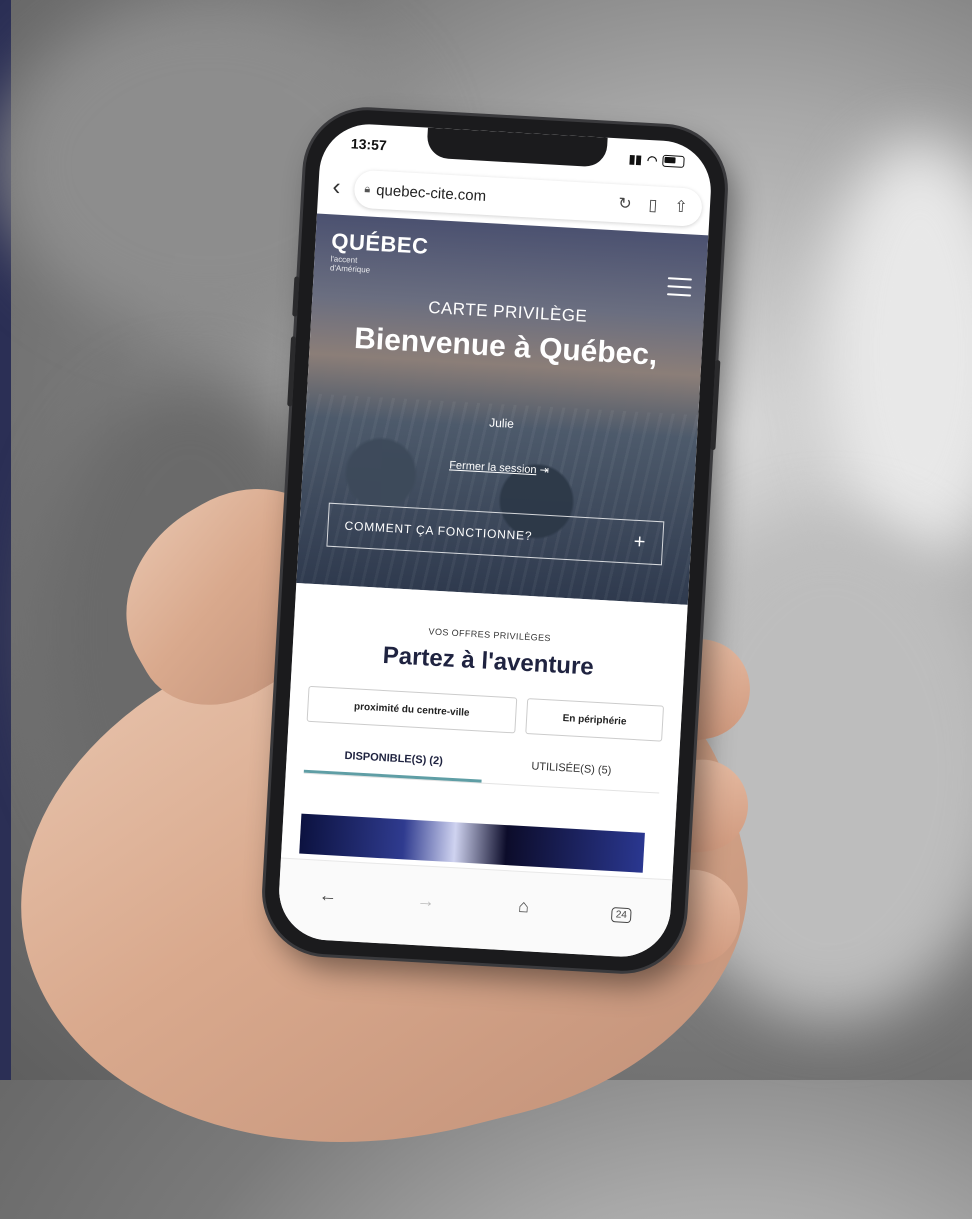 Image resolution: width=972 pixels, height=1219 pixels. Describe the element at coordinates (679, 287) in the screenshot. I see `hamburger-menu-icon` at that location.